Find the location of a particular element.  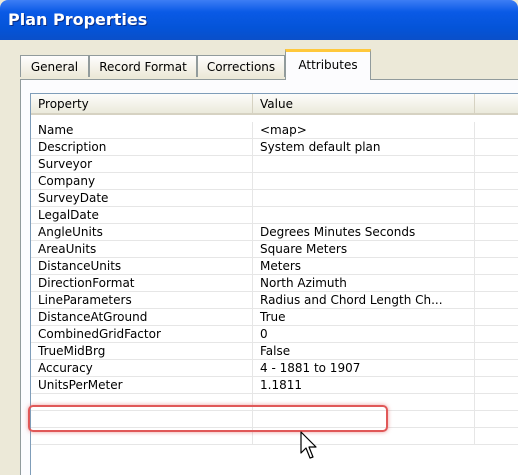

property-name-cell: CombinedGridFactor is located at coordinates (142, 334).